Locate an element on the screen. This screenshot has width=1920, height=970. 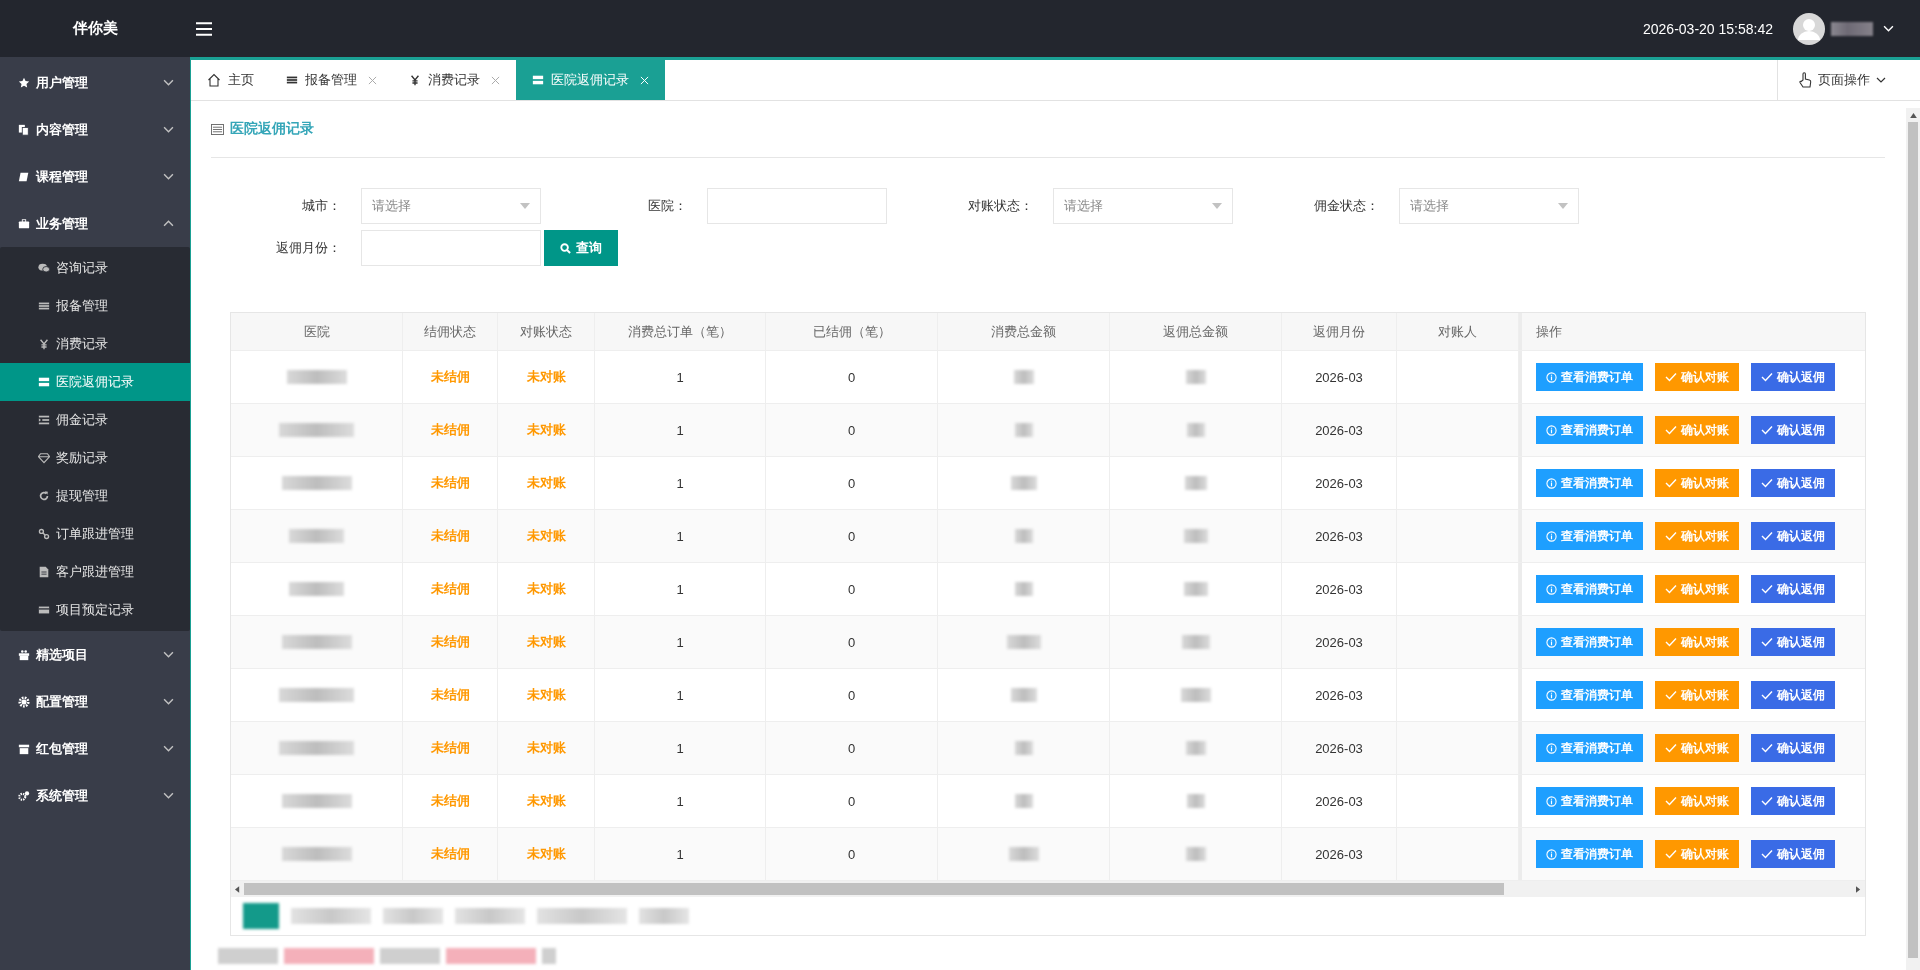
sidebar-item: 报备管理 is located at coordinates (95, 306).